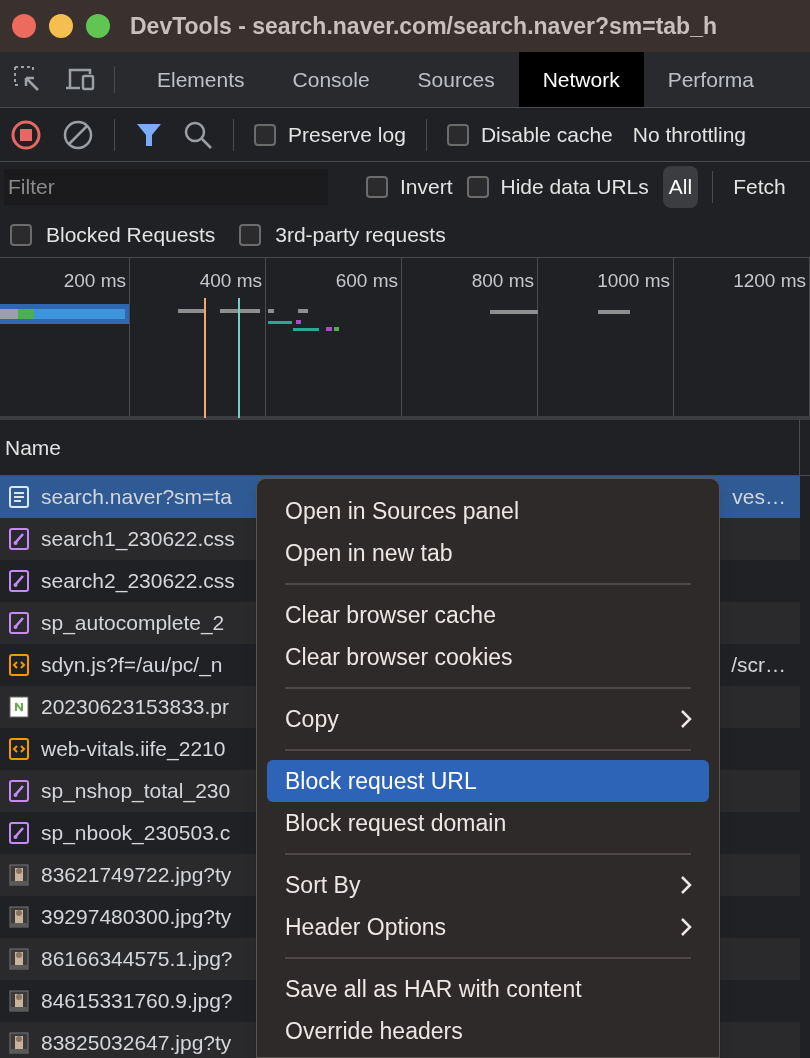 The height and width of the screenshot is (1058, 810). What do you see at coordinates (133, 749) in the screenshot?
I see `request-name: web-vitals.iife_2210` at bounding box center [133, 749].